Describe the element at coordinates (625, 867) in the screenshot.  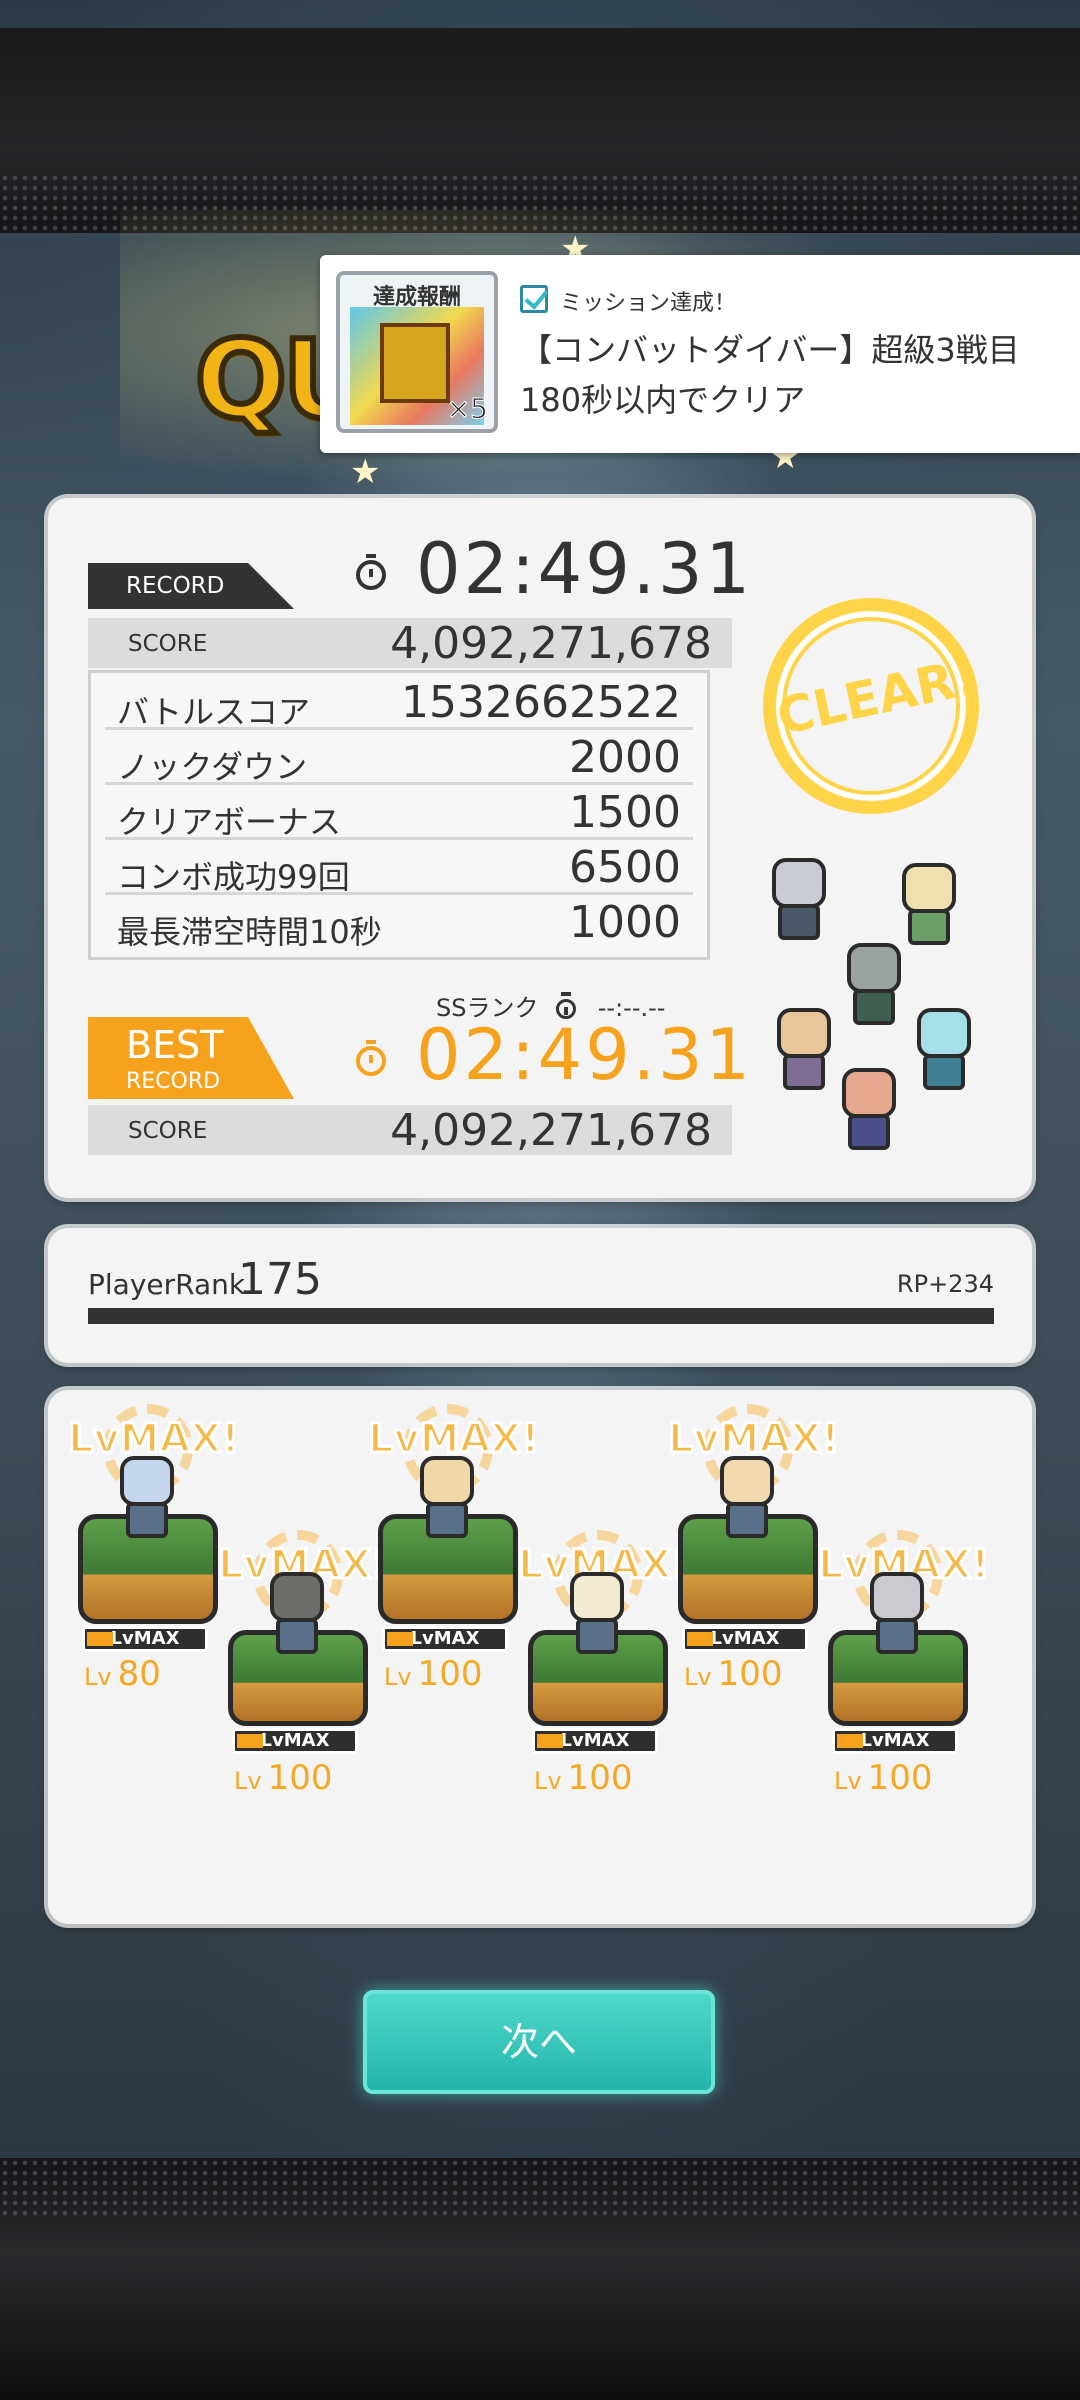
I see `breakdown-value: 6500` at that location.